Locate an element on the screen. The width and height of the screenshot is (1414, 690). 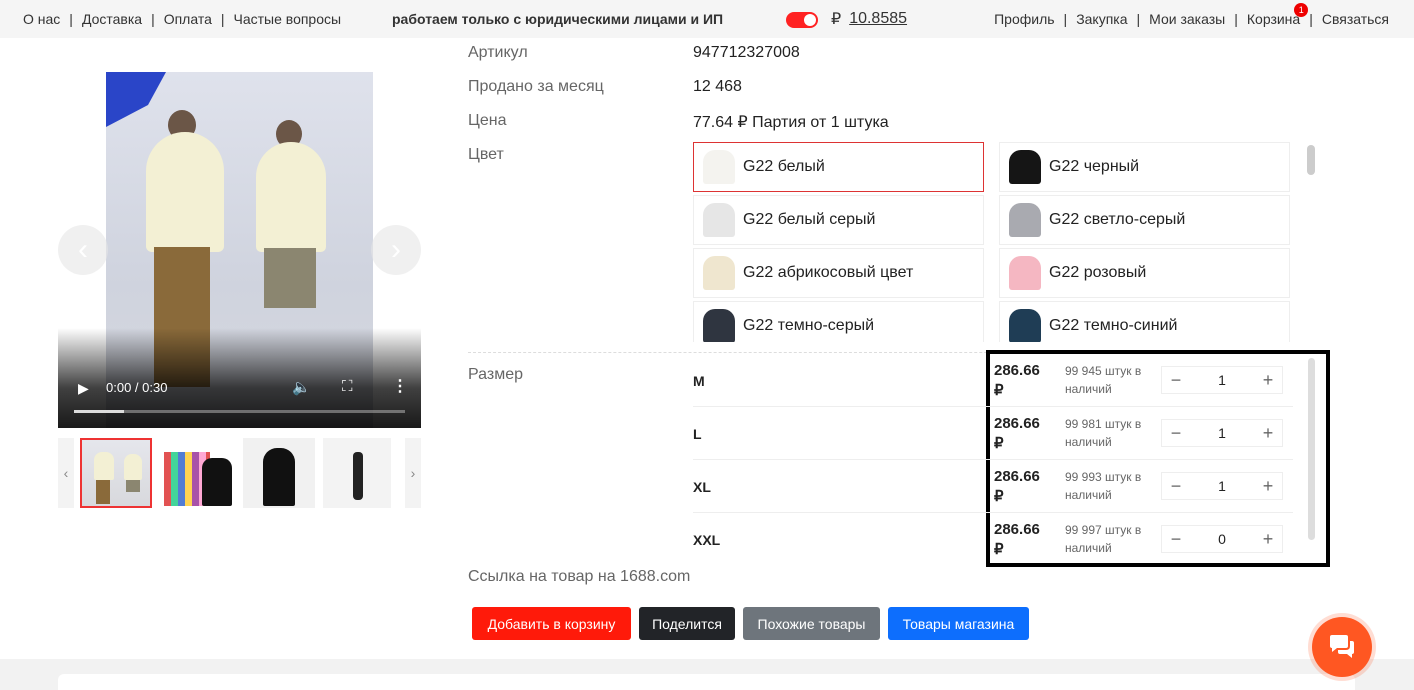
color-option: G22 белый is located at coordinates (838, 167).